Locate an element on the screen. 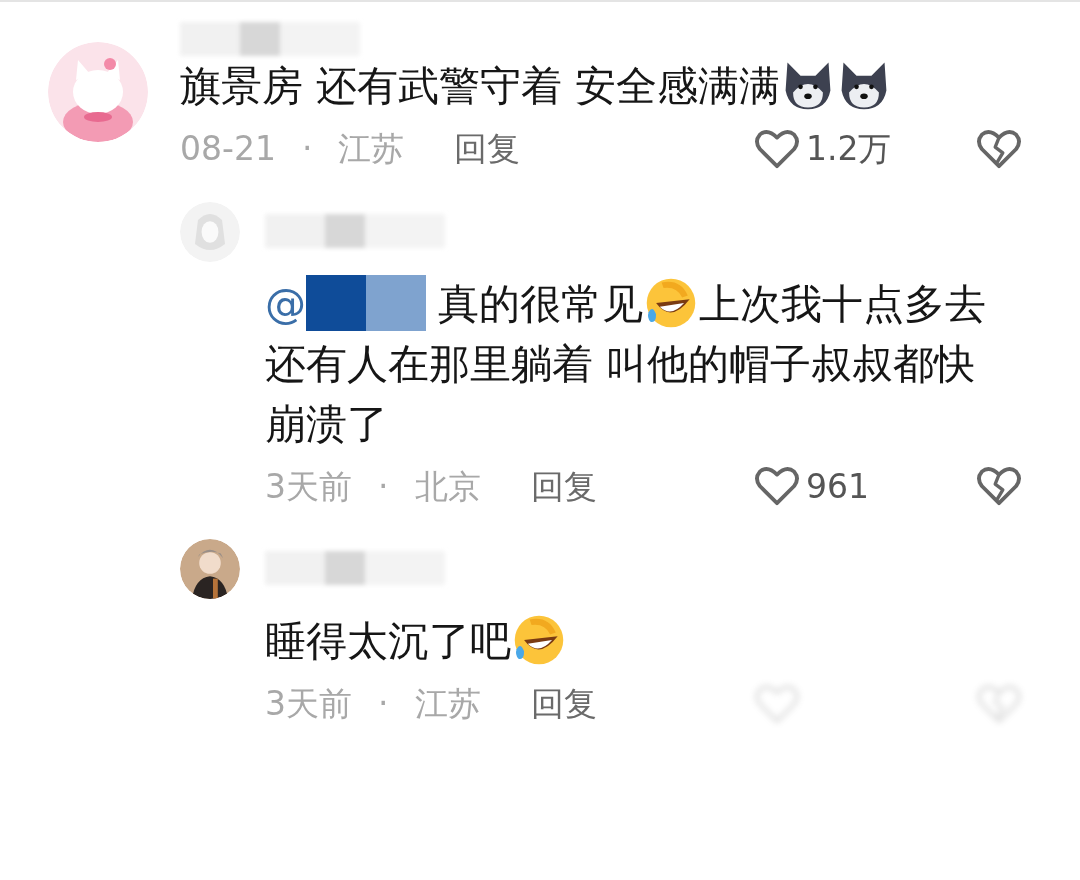 This screenshot has width=1080, height=880. like-count: 961 is located at coordinates (838, 486).